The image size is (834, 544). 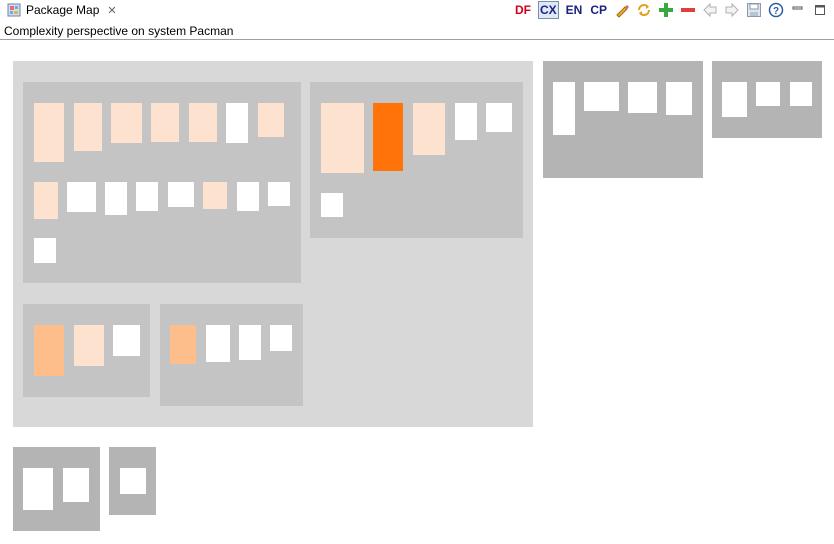 What do you see at coordinates (574, 10) in the screenshot?
I see `en-perspective-button: EN` at bounding box center [574, 10].